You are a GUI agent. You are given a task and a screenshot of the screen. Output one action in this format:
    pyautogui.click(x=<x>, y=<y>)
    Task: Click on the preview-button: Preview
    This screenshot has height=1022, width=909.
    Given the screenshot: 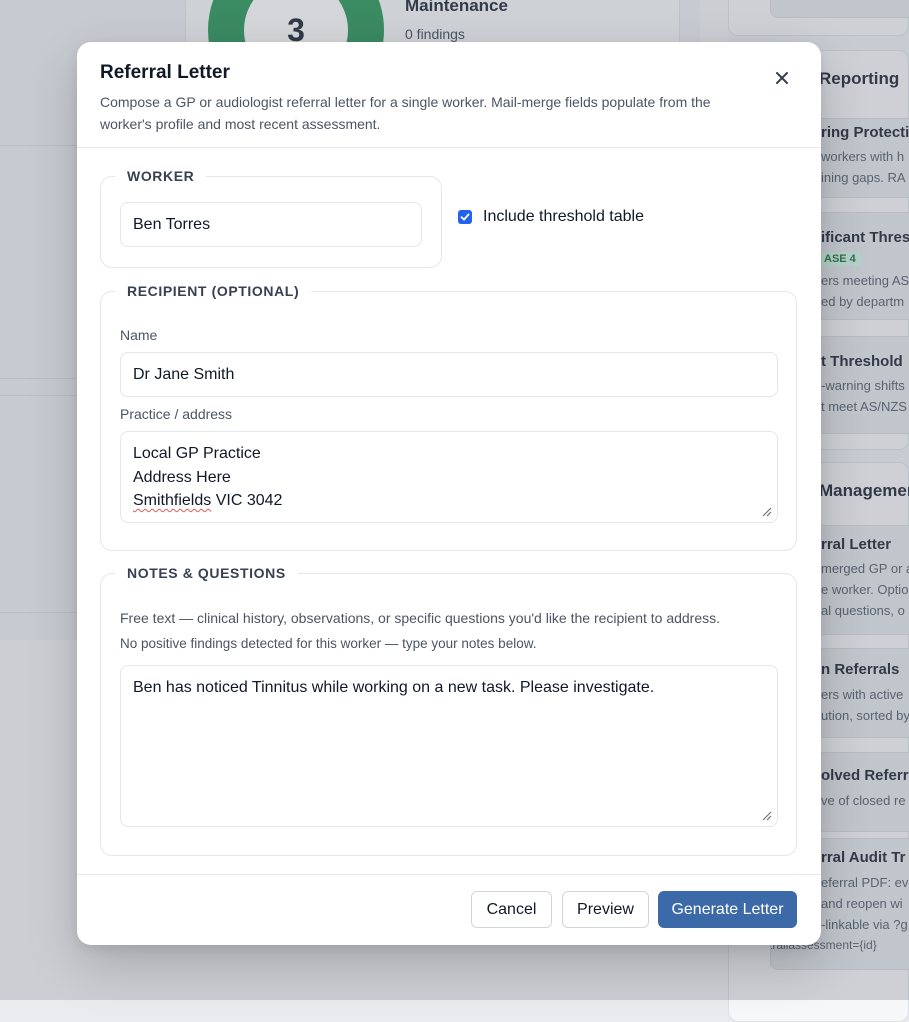 What is the action you would take?
    pyautogui.click(x=605, y=909)
    